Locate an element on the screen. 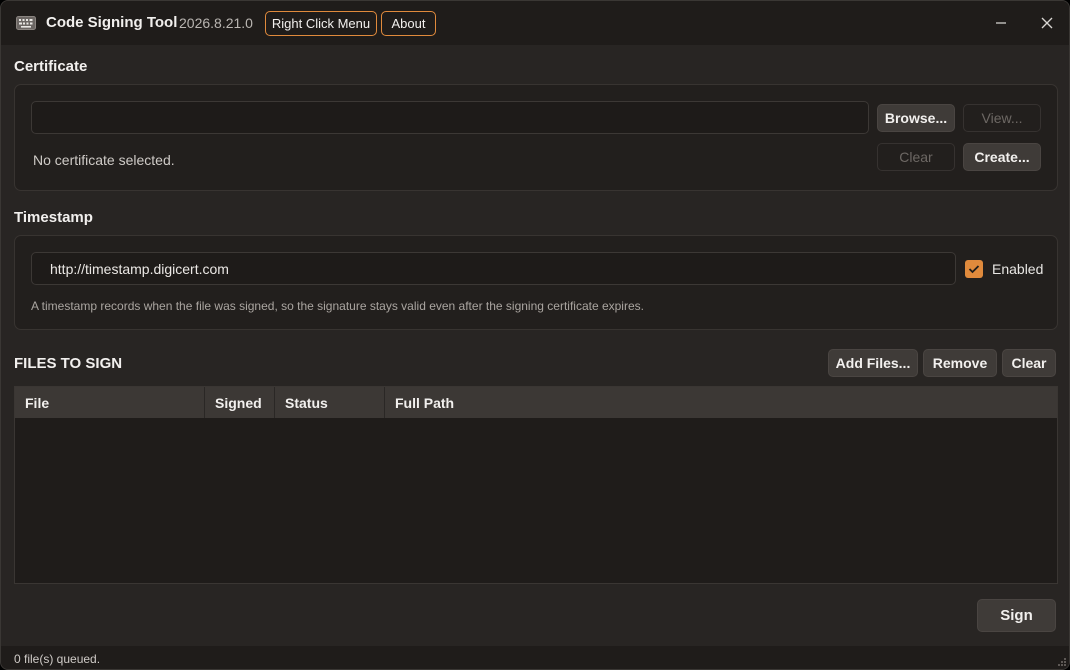 The width and height of the screenshot is (1070, 670). certificate-status-text: No certificate selected. is located at coordinates (104, 160).